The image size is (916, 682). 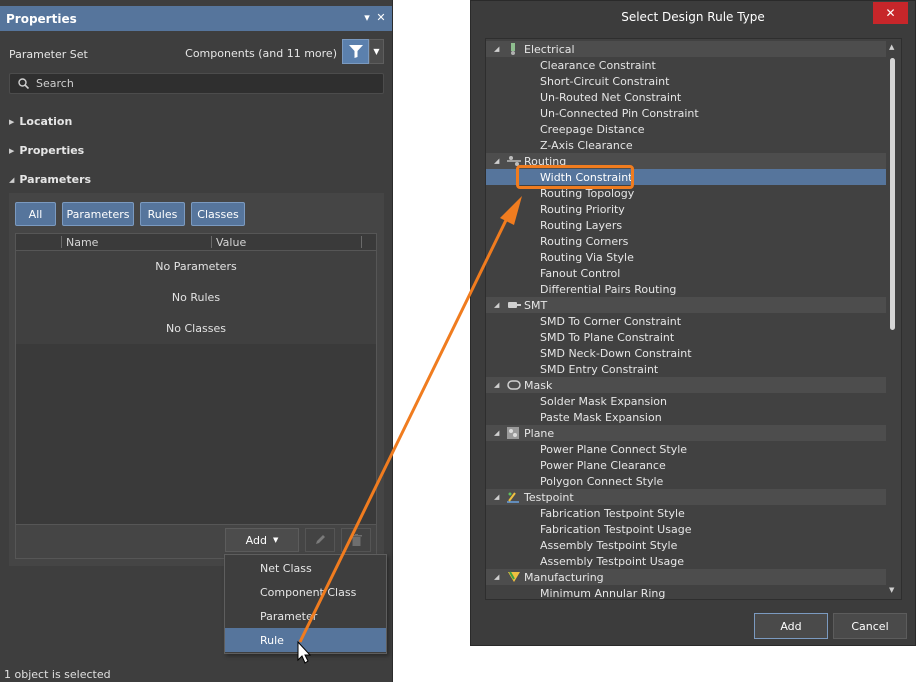 What do you see at coordinates (196, 18) in the screenshot?
I see `panel-title-bar: Properties ▾ ✕` at bounding box center [196, 18].